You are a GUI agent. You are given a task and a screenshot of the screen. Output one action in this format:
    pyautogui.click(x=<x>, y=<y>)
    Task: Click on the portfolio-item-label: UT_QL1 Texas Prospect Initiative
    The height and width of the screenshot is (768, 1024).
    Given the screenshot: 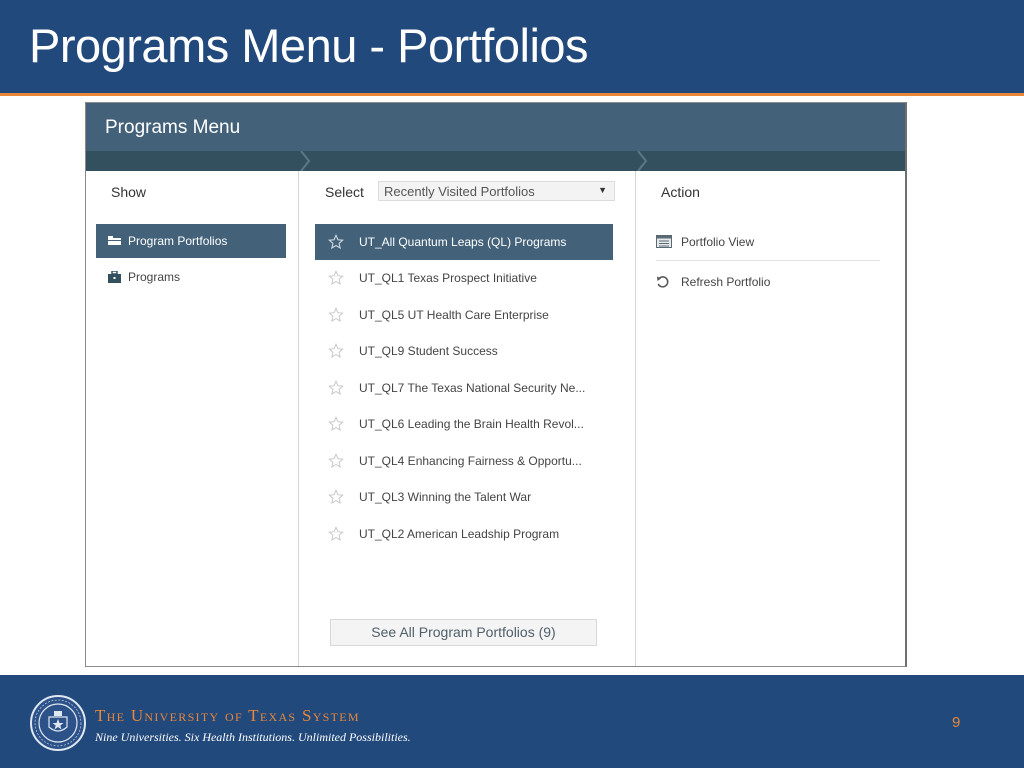 What is the action you would take?
    pyautogui.click(x=448, y=278)
    